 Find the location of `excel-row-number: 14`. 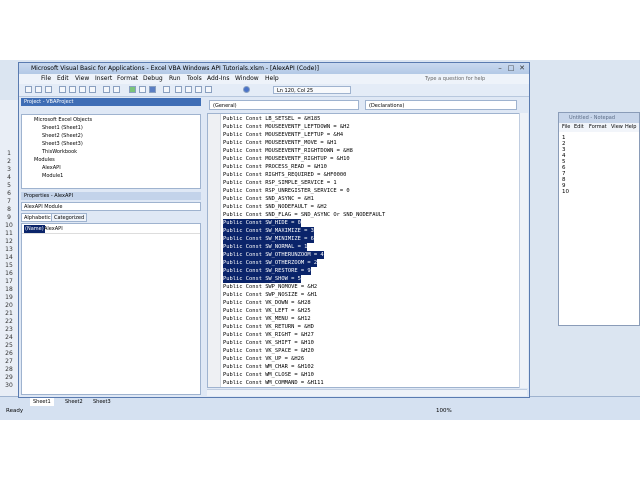

excel-row-number: 14 is located at coordinates (9, 257).